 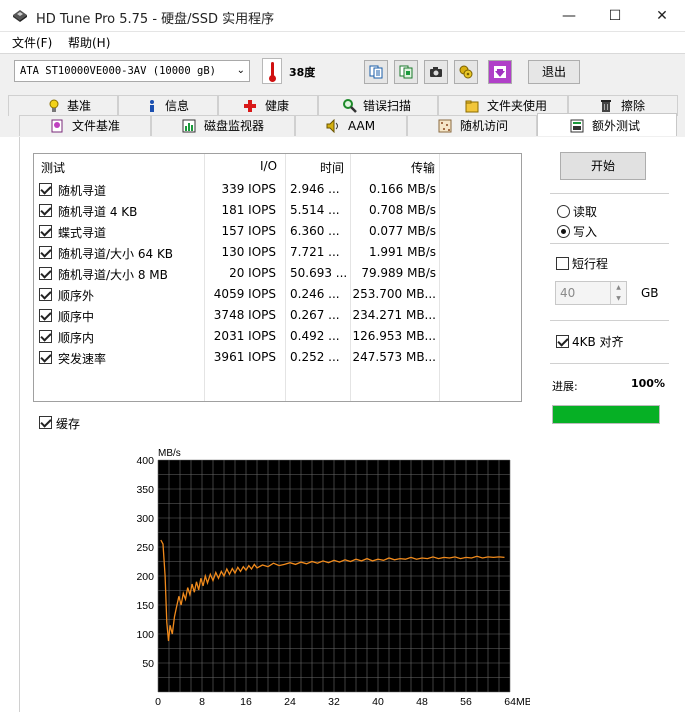 I want to click on test-name: 随机寻道/大小 8 MB, so click(x=113, y=275).